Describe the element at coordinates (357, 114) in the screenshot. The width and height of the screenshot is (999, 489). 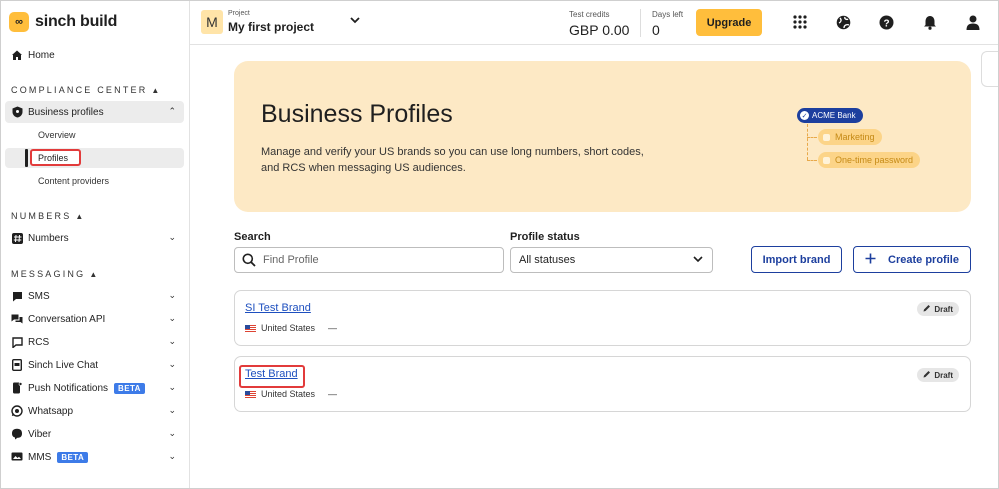
I see `page-title: Business Profiles` at that location.